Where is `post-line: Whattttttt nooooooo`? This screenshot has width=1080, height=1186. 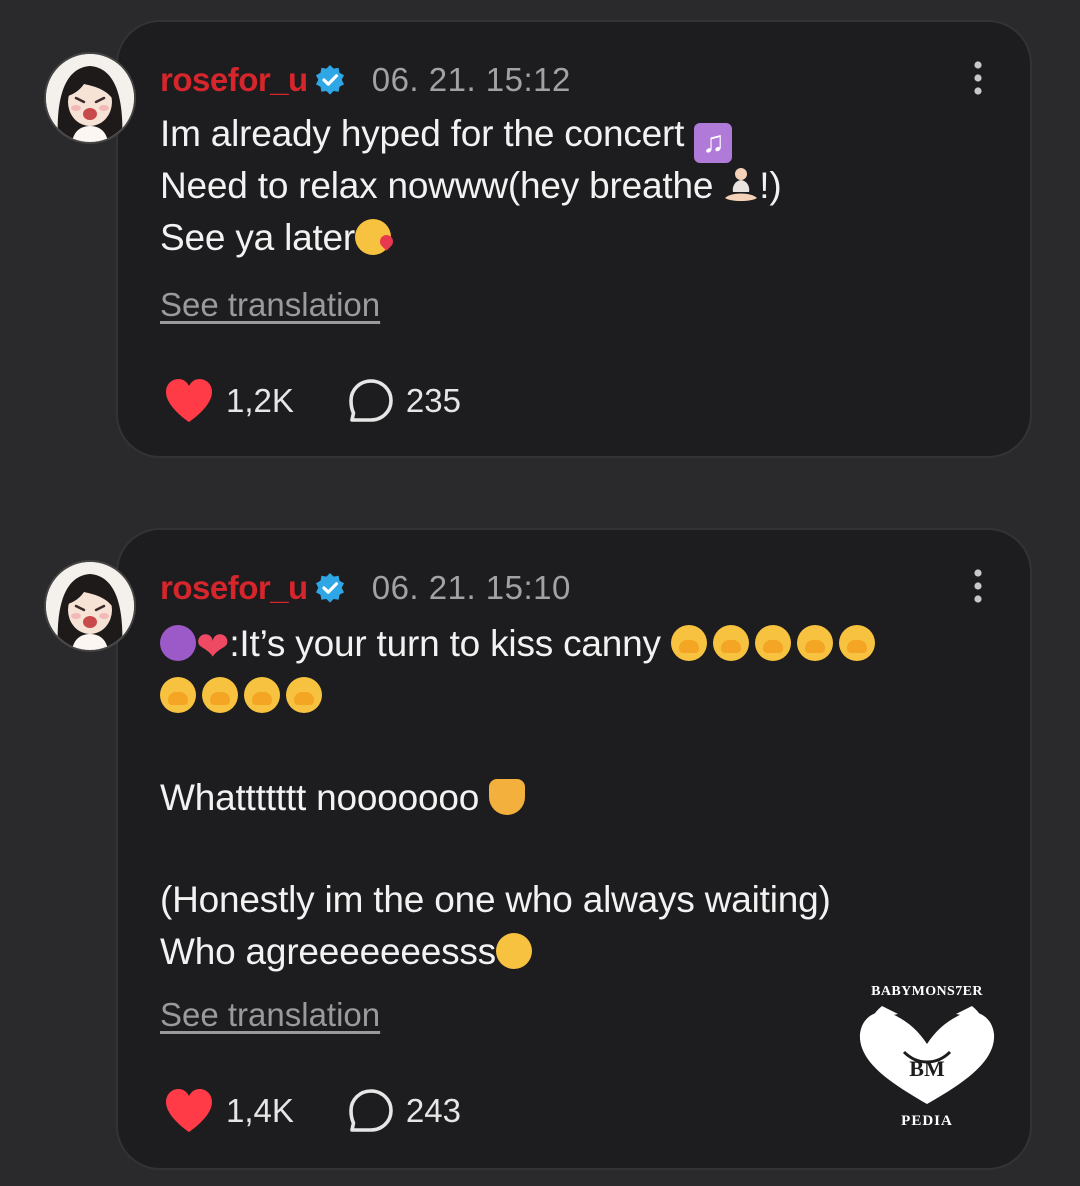
post-line: Whattttttt nooooooo is located at coordinates (517, 798).